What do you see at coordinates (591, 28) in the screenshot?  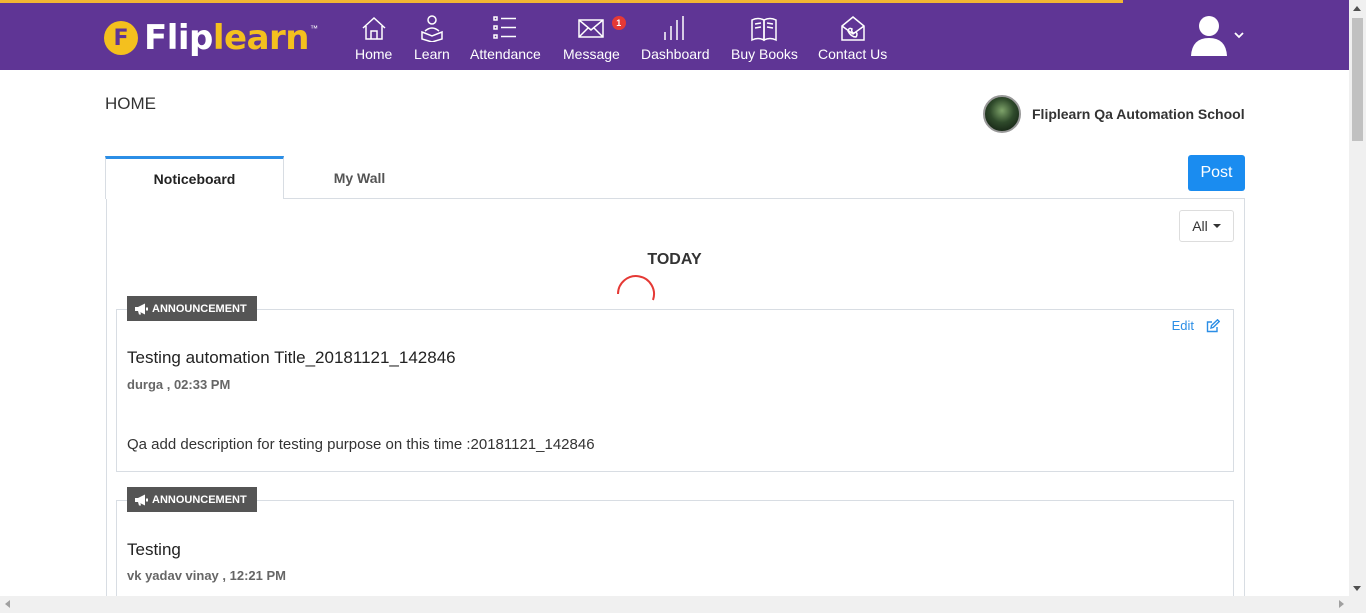 I see `message-icon` at bounding box center [591, 28].